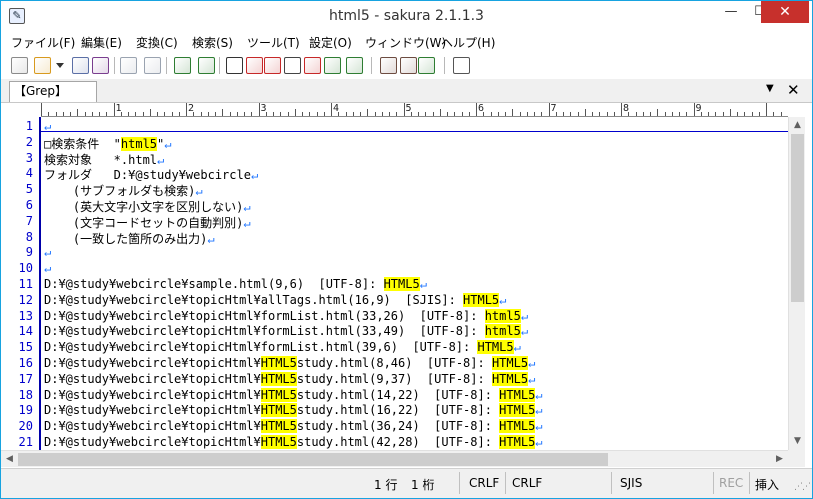 The width and height of the screenshot is (813, 499). What do you see at coordinates (53, 99) in the screenshot?
I see `tab-grep-html5: 【Grep】html5` at bounding box center [53, 99].